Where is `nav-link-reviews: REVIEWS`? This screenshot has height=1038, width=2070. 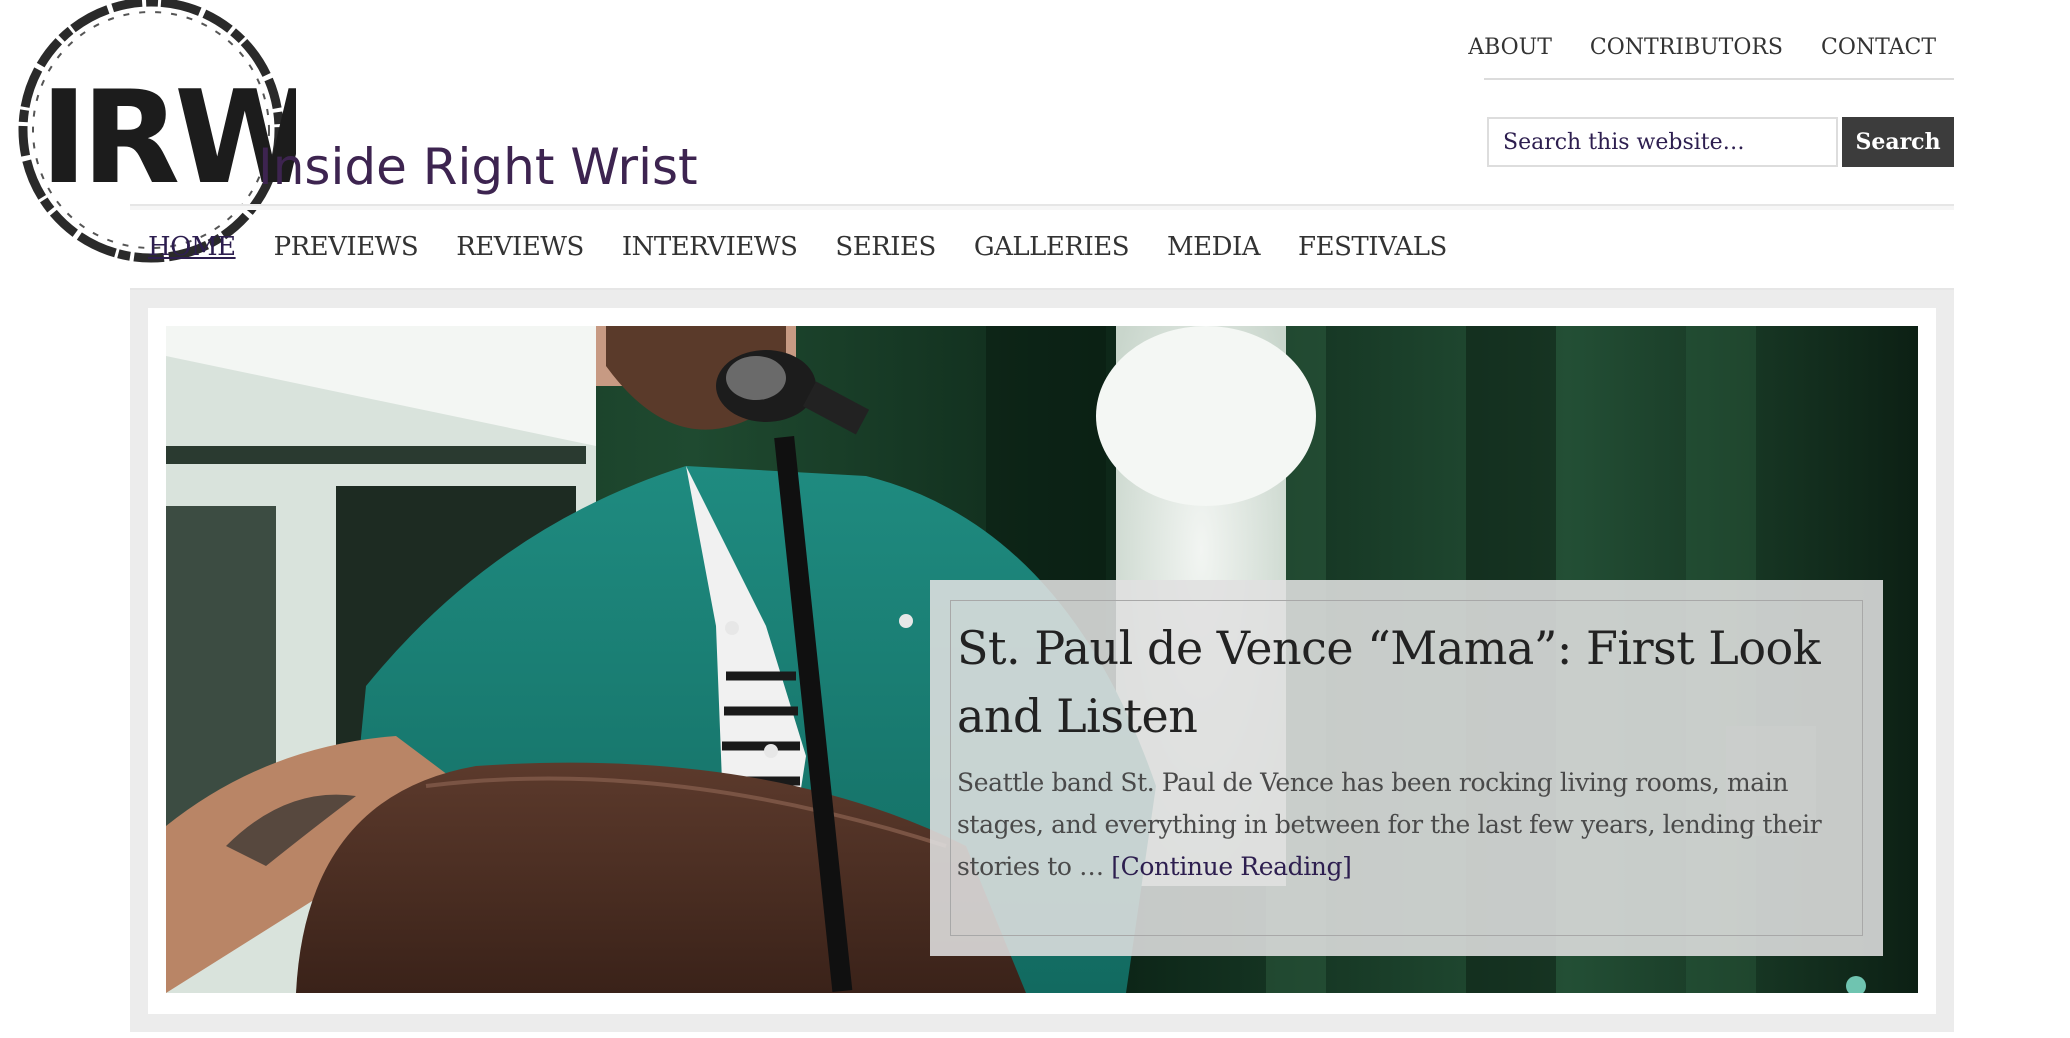 nav-link-reviews: REVIEWS is located at coordinates (520, 247).